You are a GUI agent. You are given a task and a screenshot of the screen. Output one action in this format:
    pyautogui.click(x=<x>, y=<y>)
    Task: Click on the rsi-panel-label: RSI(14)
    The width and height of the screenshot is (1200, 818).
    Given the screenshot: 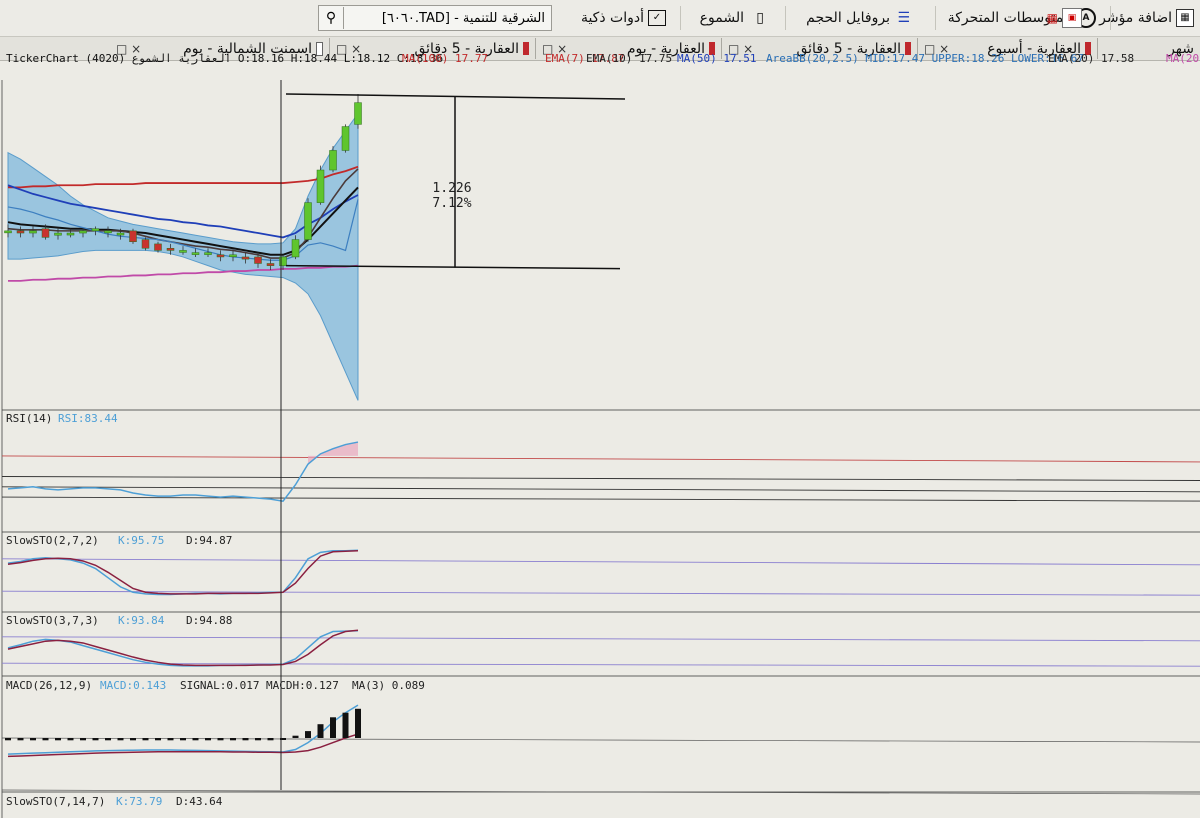 What is the action you would take?
    pyautogui.click(x=29, y=418)
    